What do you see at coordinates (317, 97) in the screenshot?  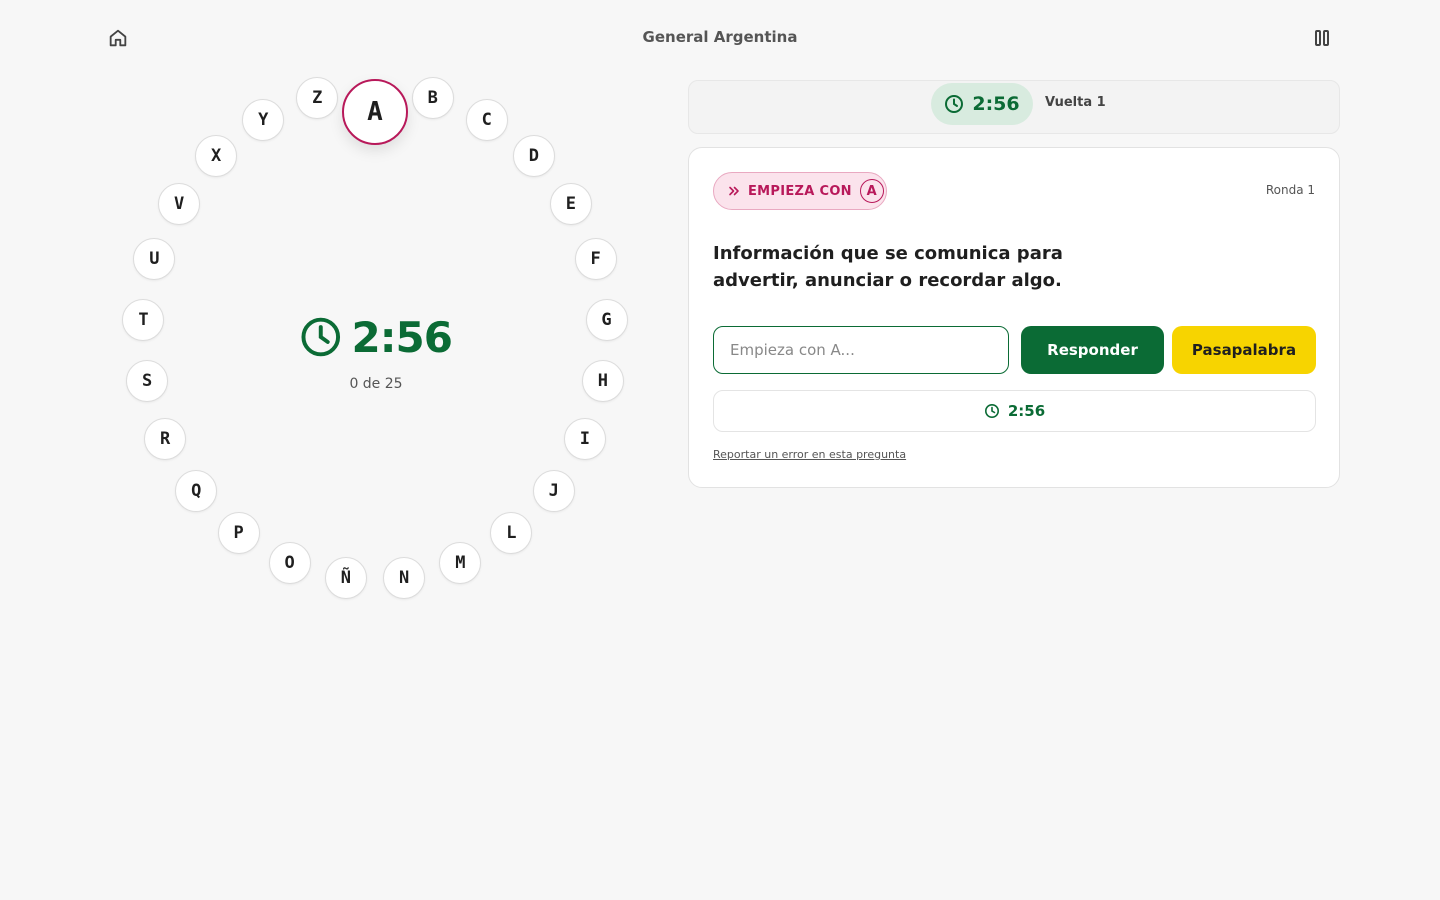 I see `letter-z: Z` at bounding box center [317, 97].